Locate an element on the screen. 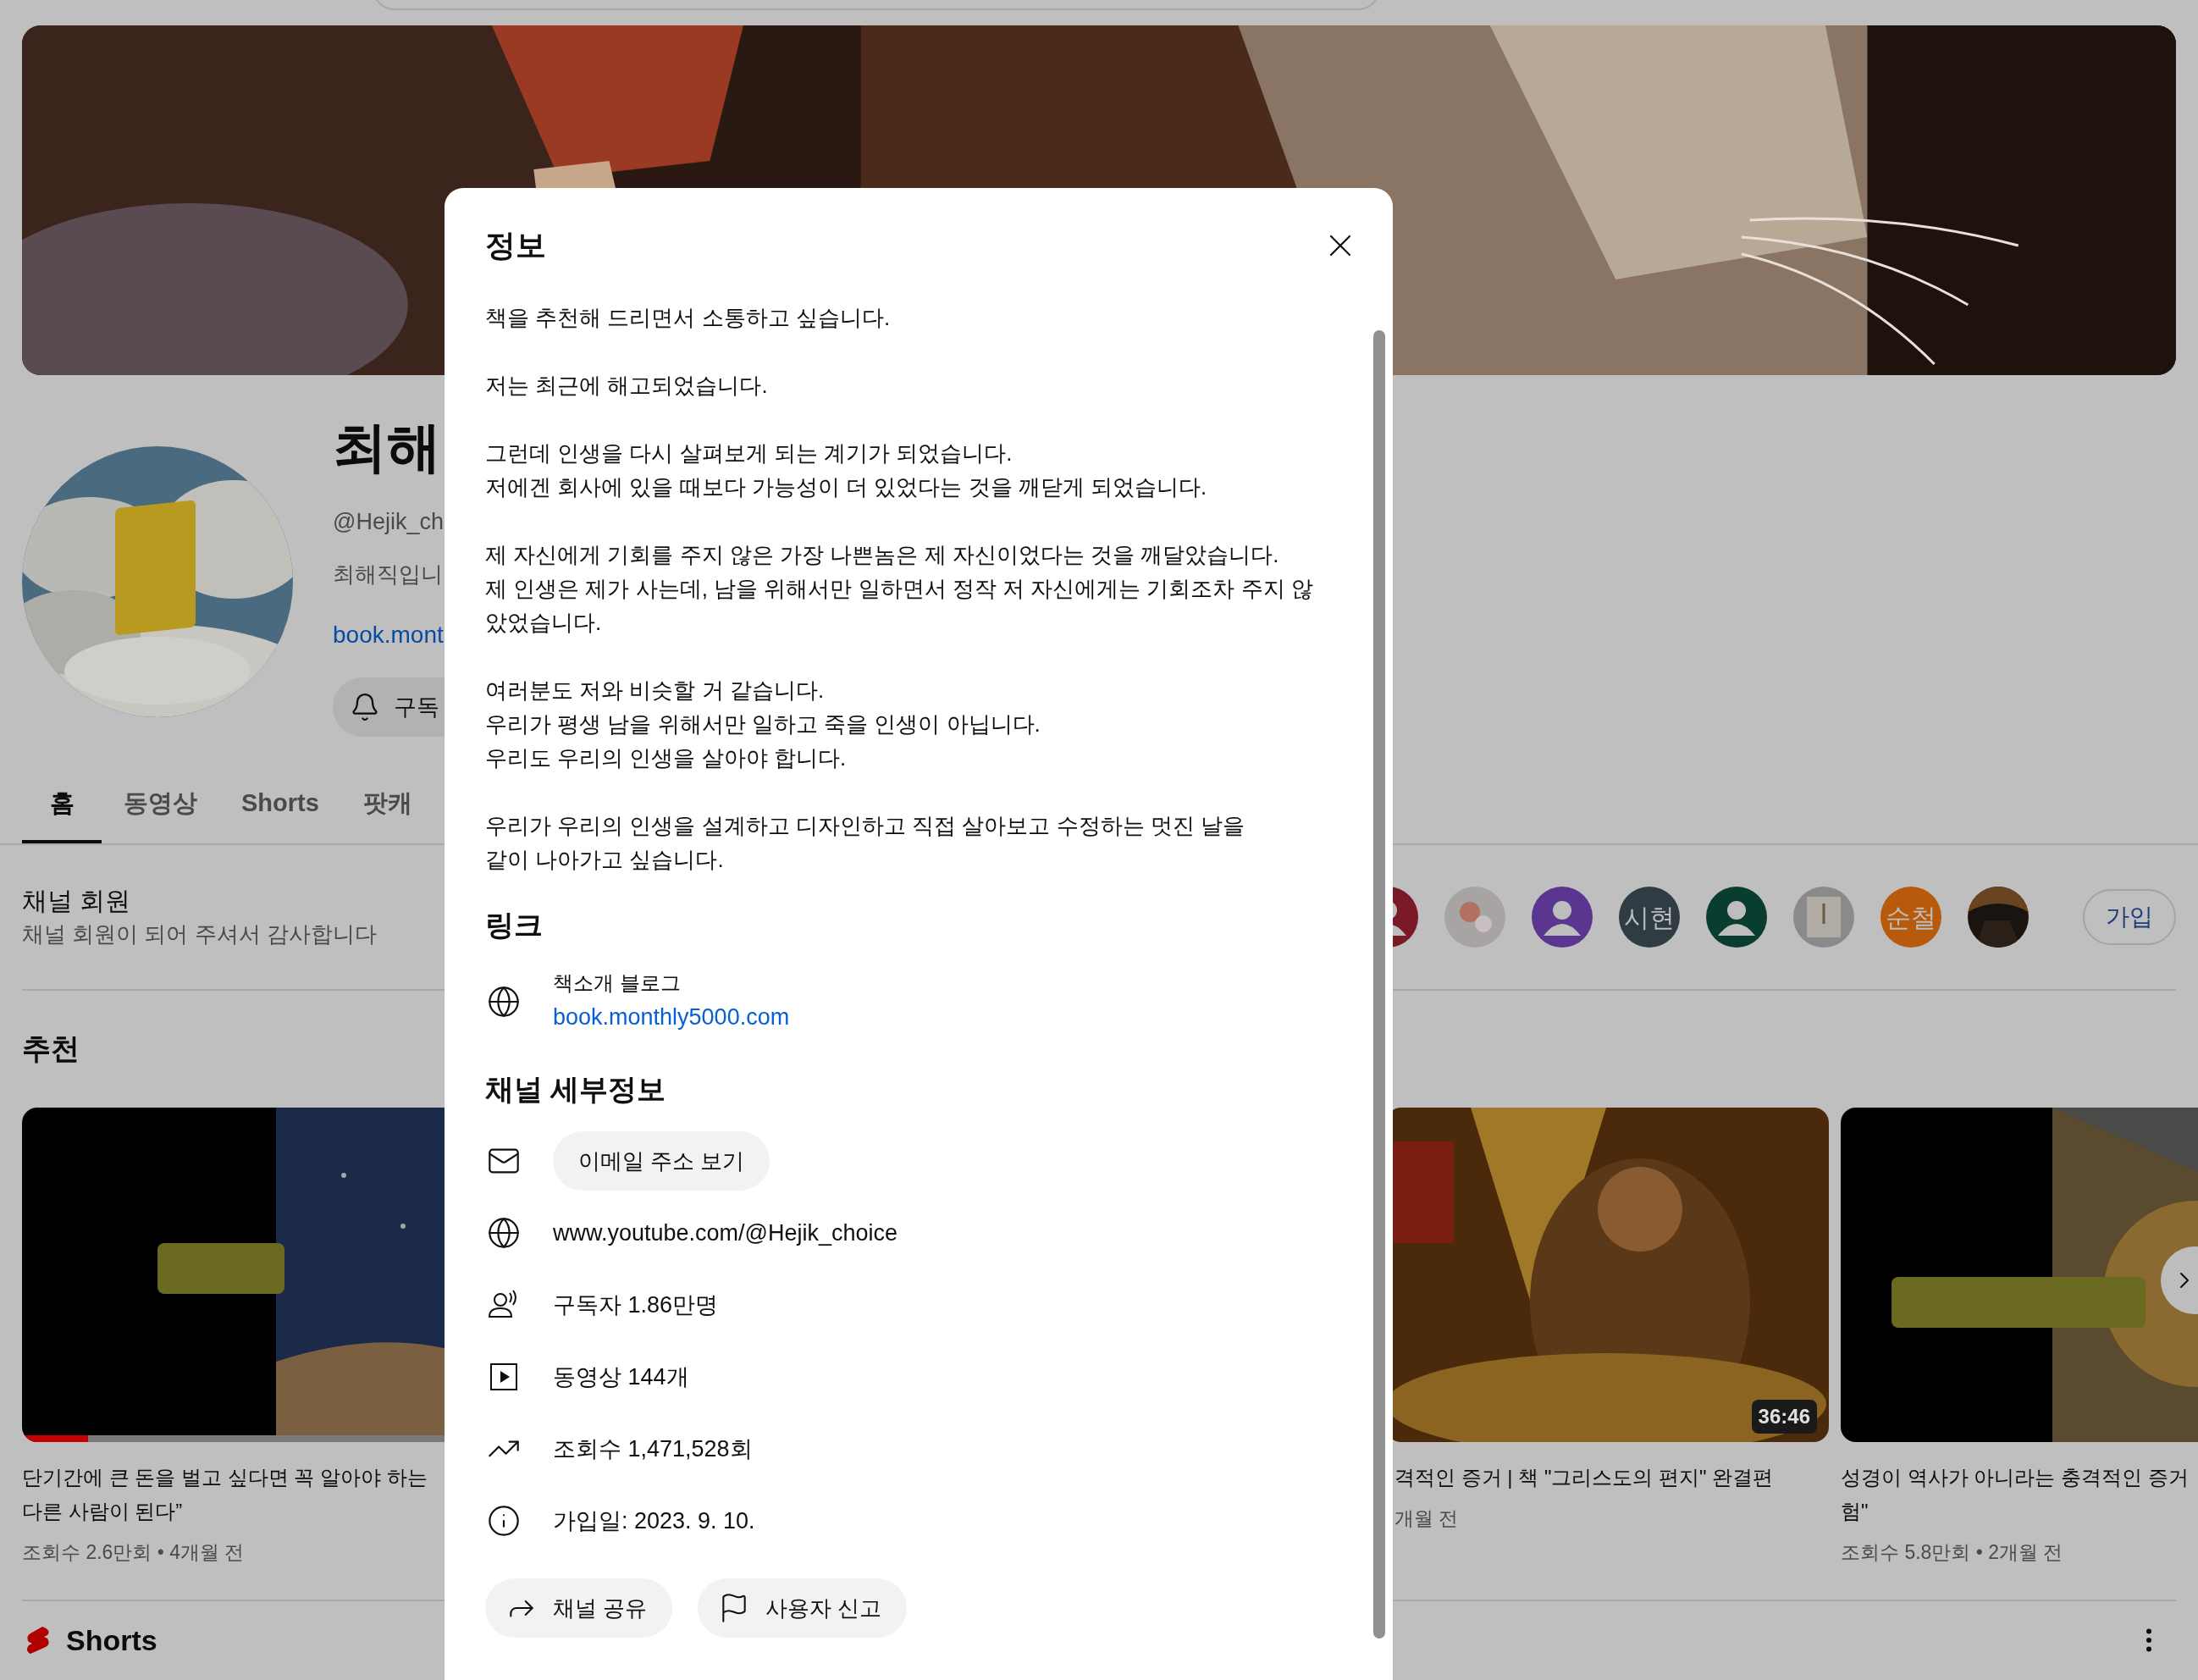  video-meta: 개월 전 is located at coordinates (1426, 1518).